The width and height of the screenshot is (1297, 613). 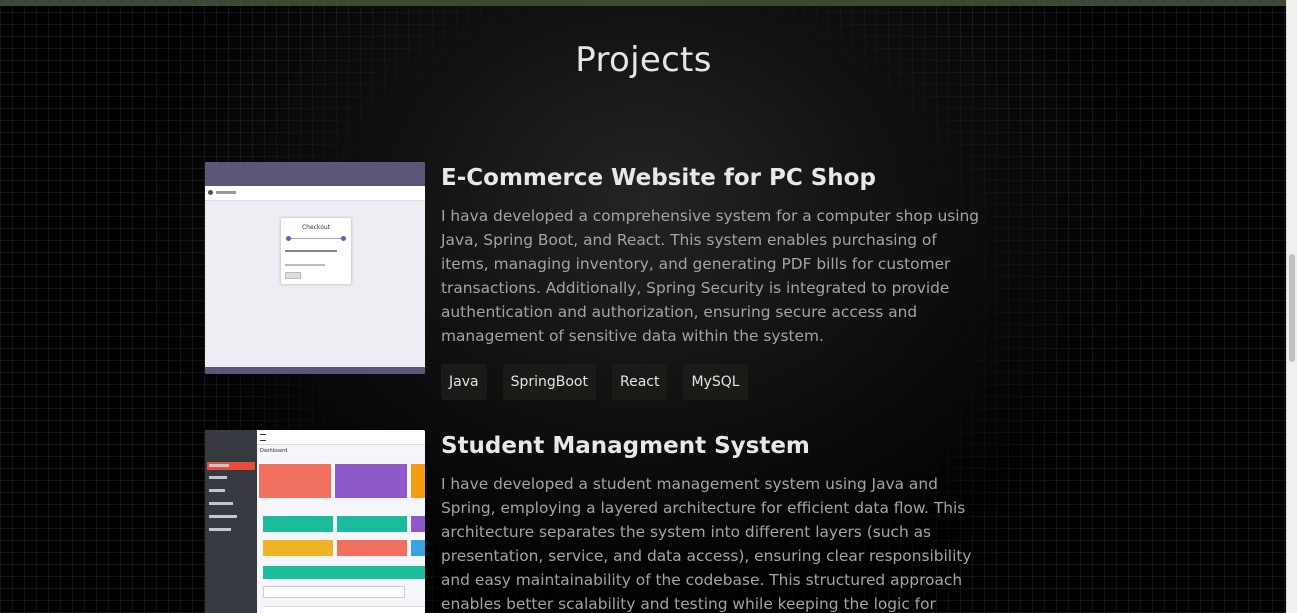 I want to click on thumbnail-header, so click(x=315, y=174).